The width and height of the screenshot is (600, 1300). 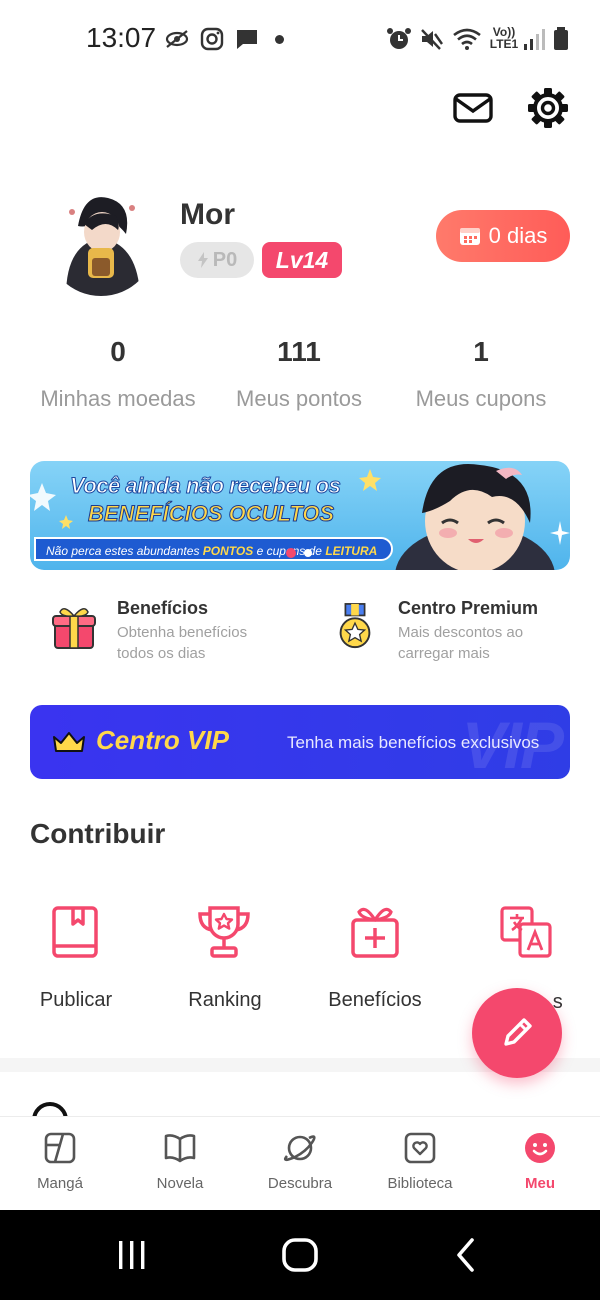 What do you see at coordinates (299, 1148) in the screenshot?
I see `planet-icon` at bounding box center [299, 1148].